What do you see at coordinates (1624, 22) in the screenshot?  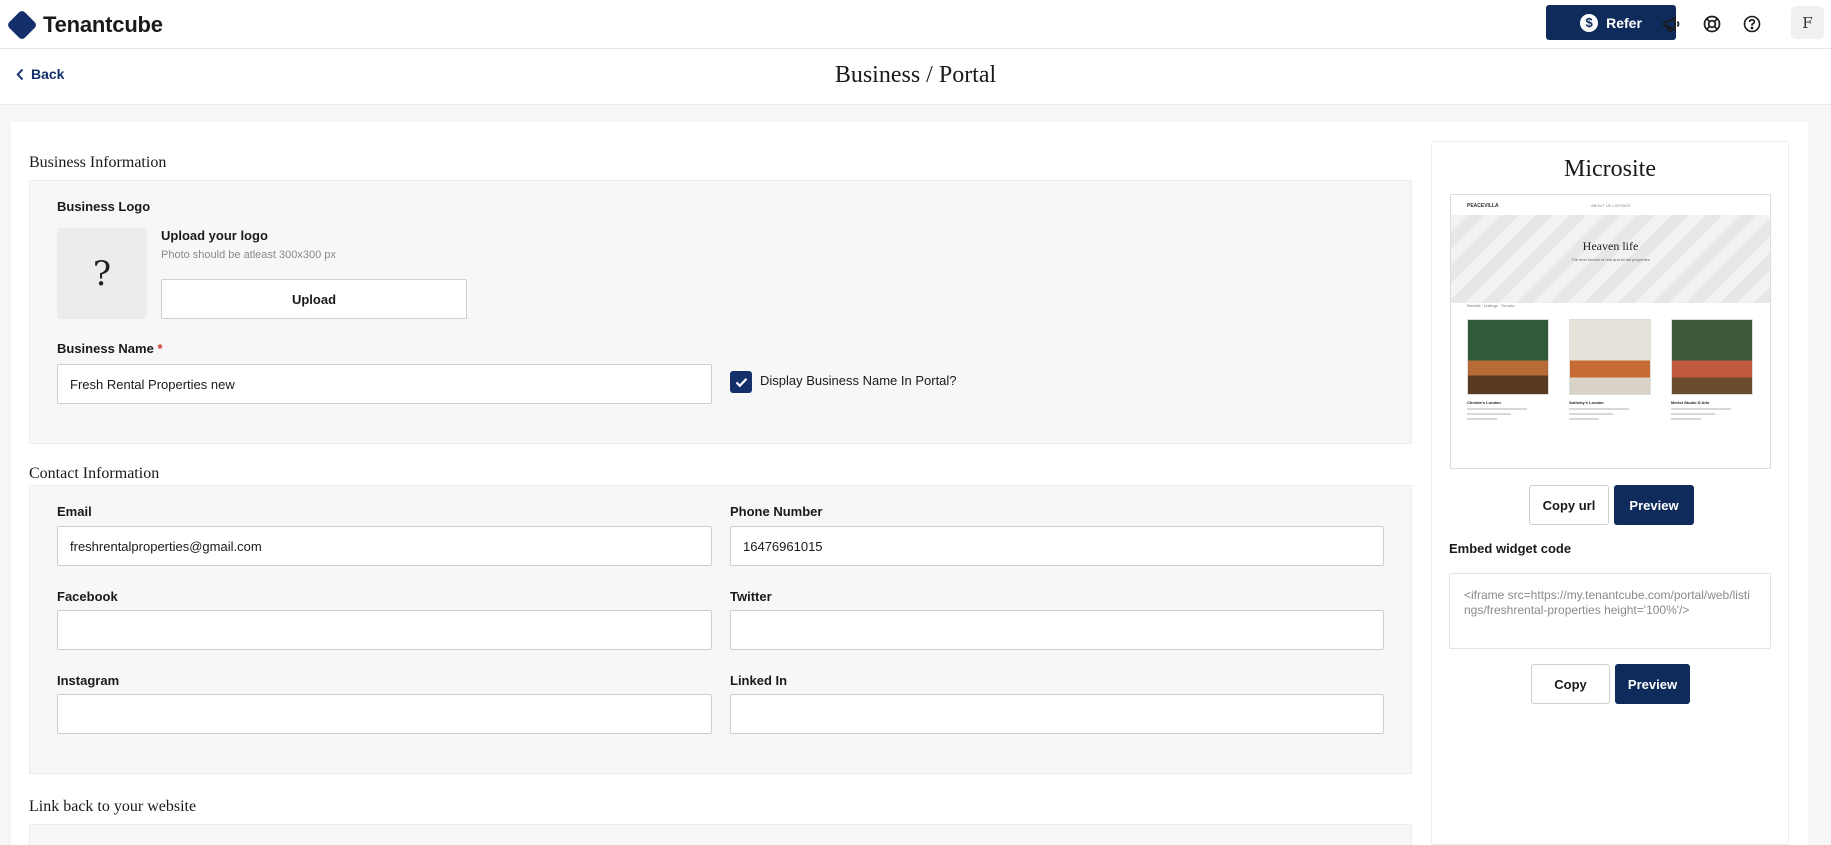 I see `refer-label: Refer` at bounding box center [1624, 22].